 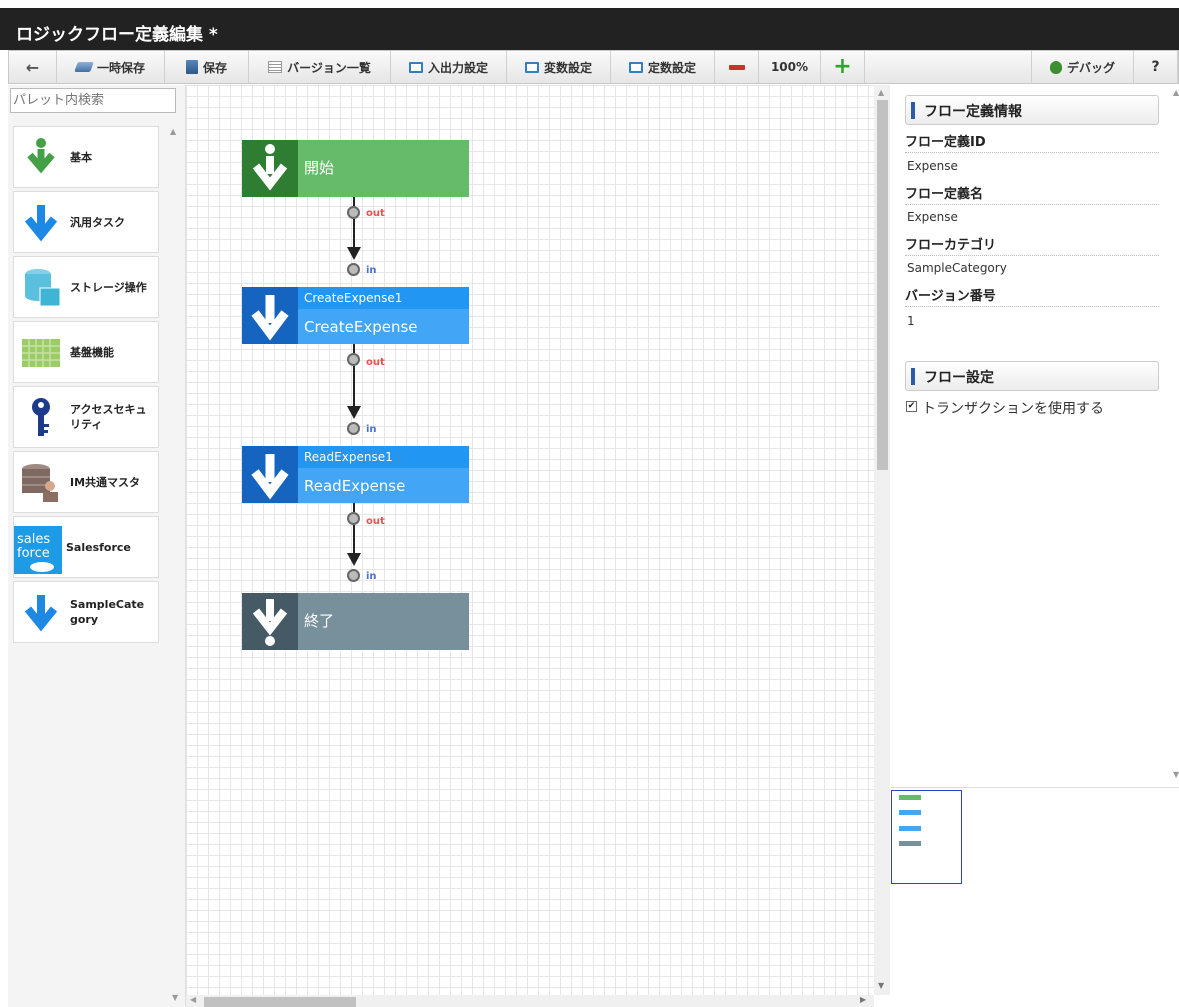 I want to click on palette-item-generic-task: 汎用タスク, so click(x=86, y=222).